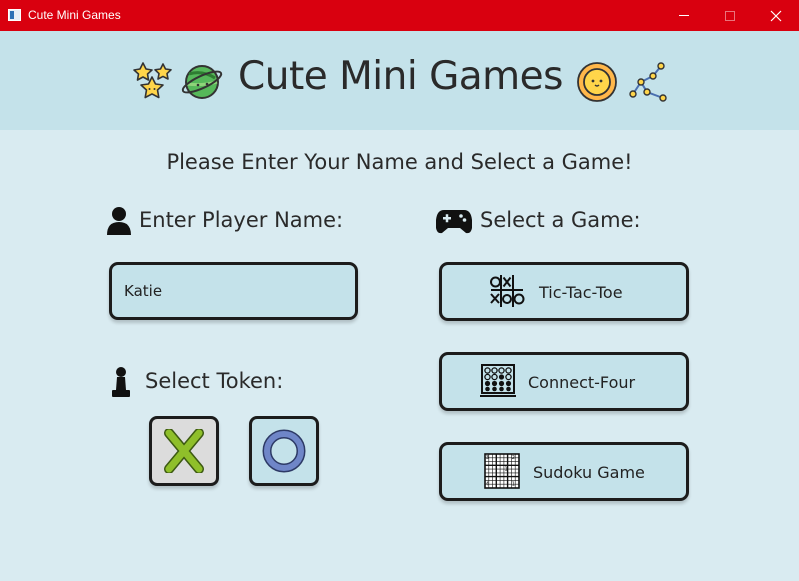 The width and height of the screenshot is (799, 581). Describe the element at coordinates (582, 382) in the screenshot. I see `connect-four-label: Connect-Four` at that location.